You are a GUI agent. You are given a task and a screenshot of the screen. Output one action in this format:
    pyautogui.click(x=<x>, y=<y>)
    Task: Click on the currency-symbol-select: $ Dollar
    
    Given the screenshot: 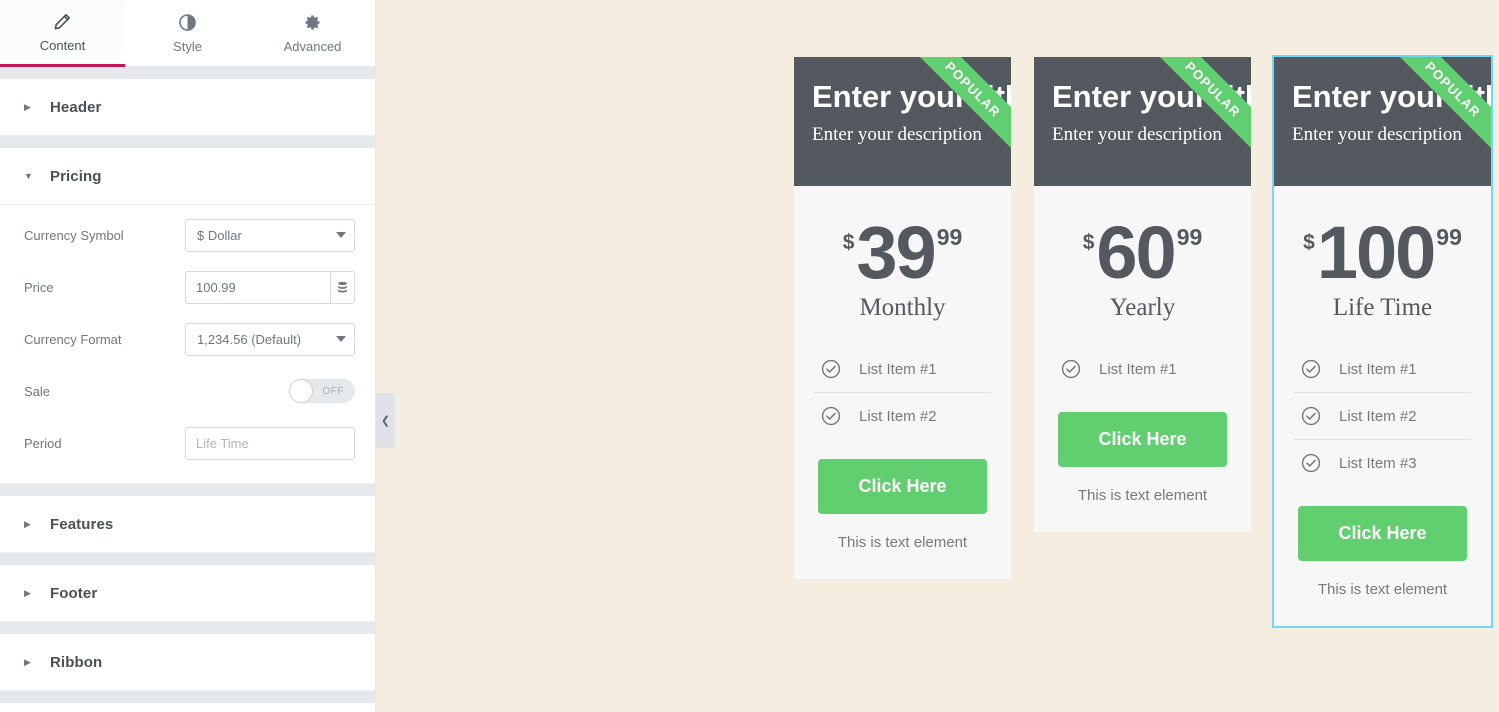 What is the action you would take?
    pyautogui.click(x=270, y=235)
    